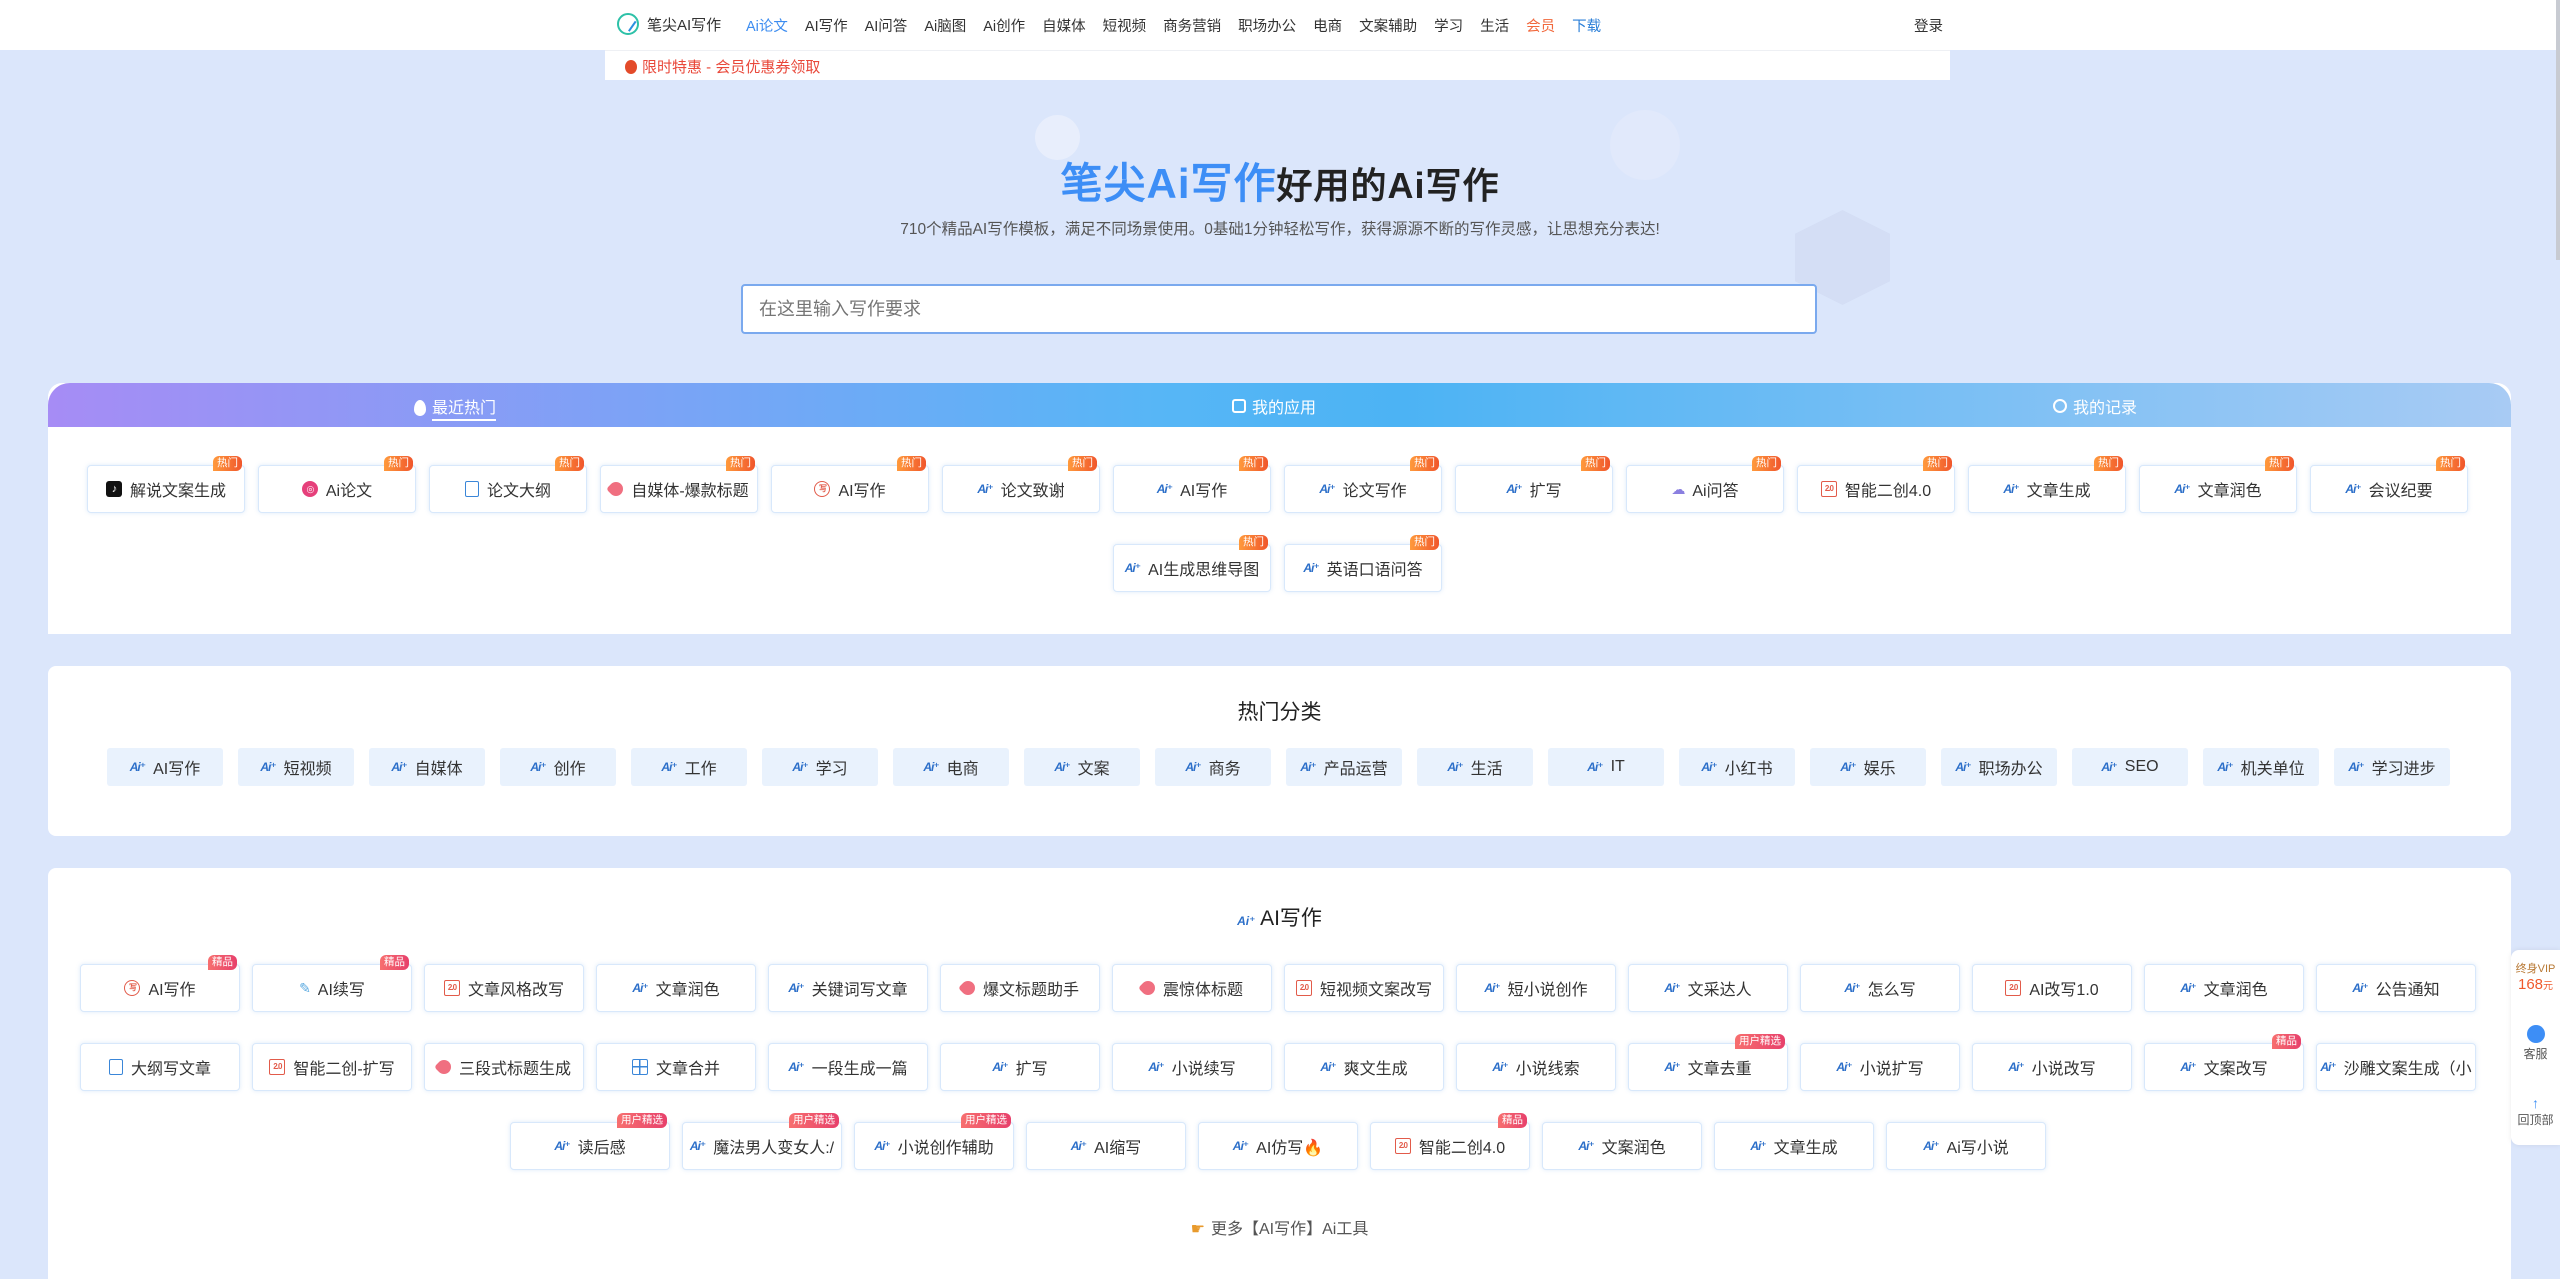  I want to click on tool-card: Ai⁺ 英语口语问答 热门, so click(1363, 563).